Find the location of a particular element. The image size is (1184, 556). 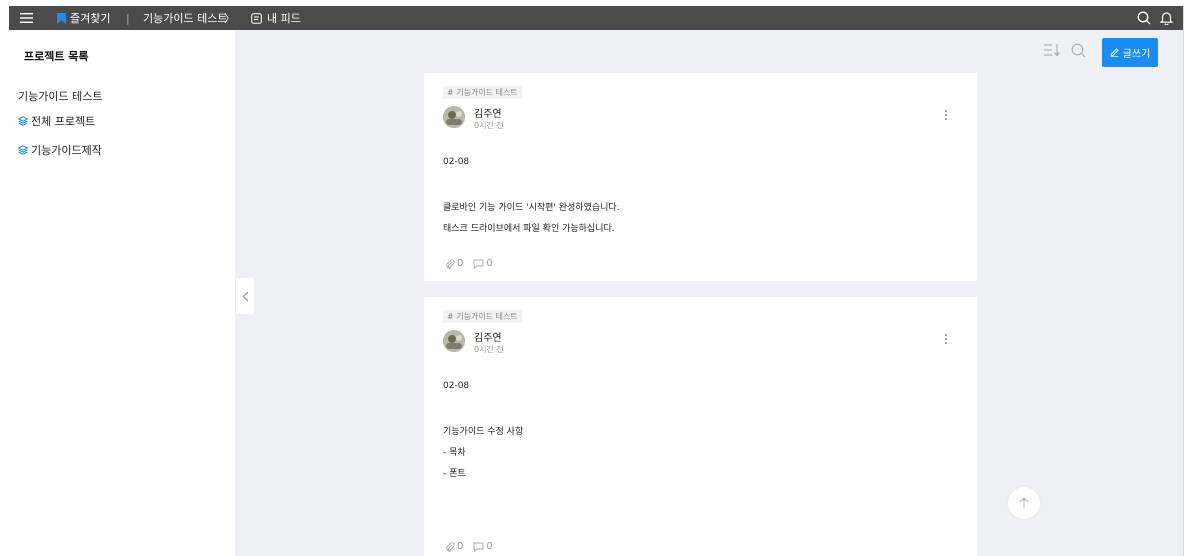

favorites-label: 즐겨찾기 is located at coordinates (90, 18).